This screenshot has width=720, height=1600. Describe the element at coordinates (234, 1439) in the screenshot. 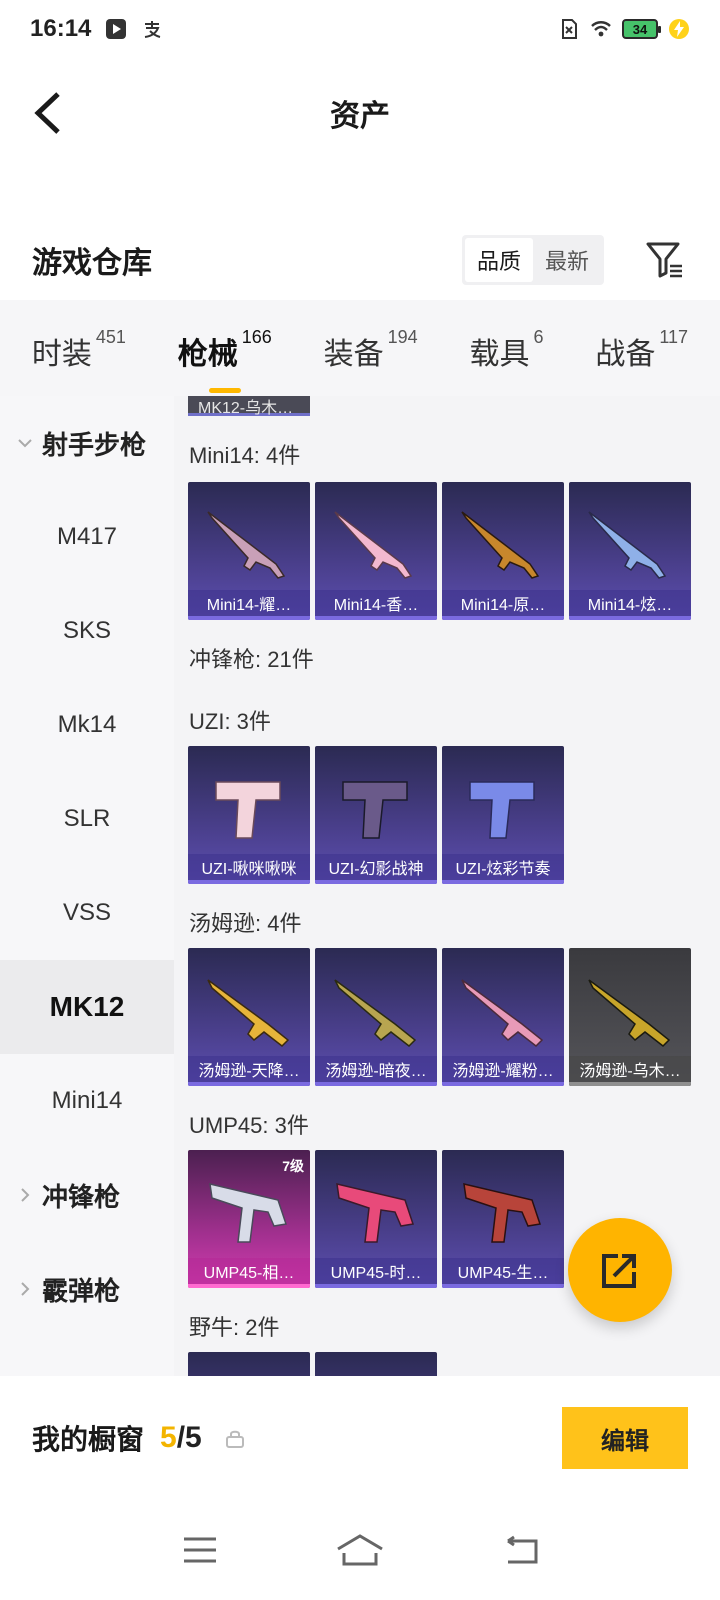

I see `lock-icon` at that location.